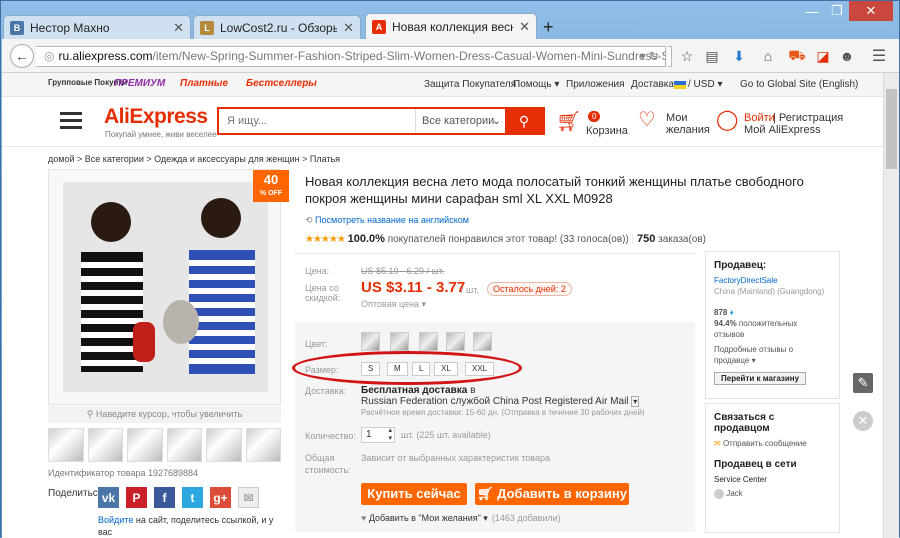 Image resolution: width=900 pixels, height=538 pixels. Describe the element at coordinates (772, 355) in the screenshot. I see `detailed-reviews-link: Подробные отзывы о продавце ▾` at that location.